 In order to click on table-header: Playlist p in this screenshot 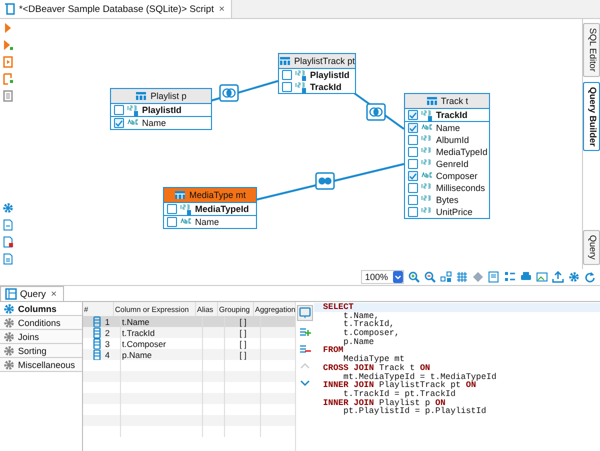, I will do `click(161, 96)`.